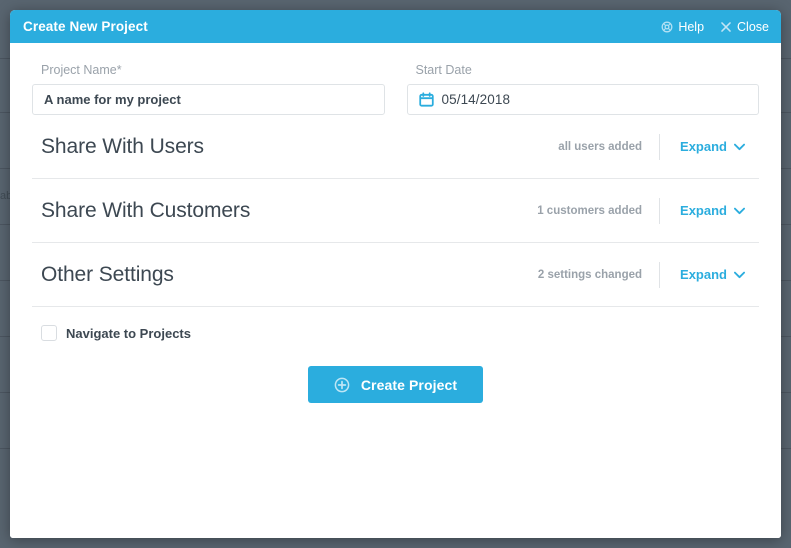  What do you see at coordinates (753, 26) in the screenshot?
I see `close-button-label: Close` at bounding box center [753, 26].